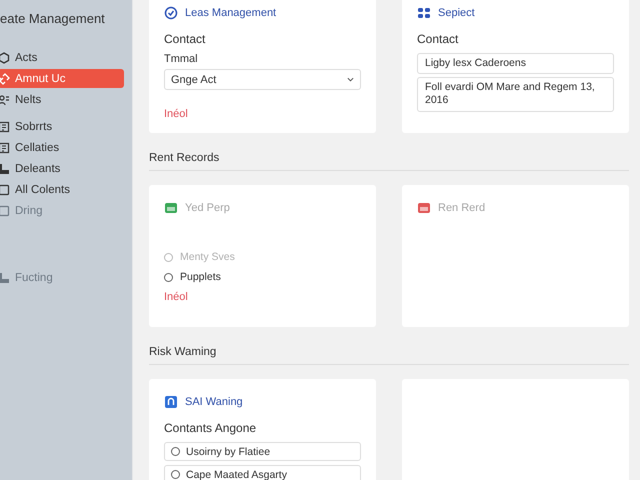 This screenshot has height=480, width=640. Describe the element at coordinates (5, 78) in the screenshot. I see `link-icon` at that location.